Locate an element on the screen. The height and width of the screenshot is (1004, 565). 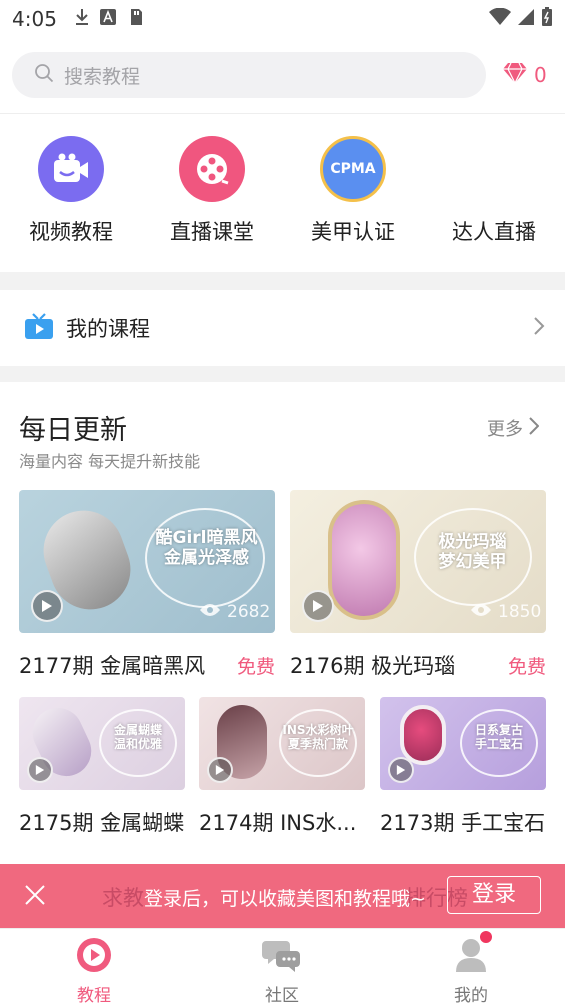
gem-count: 0 is located at coordinates (540, 75).